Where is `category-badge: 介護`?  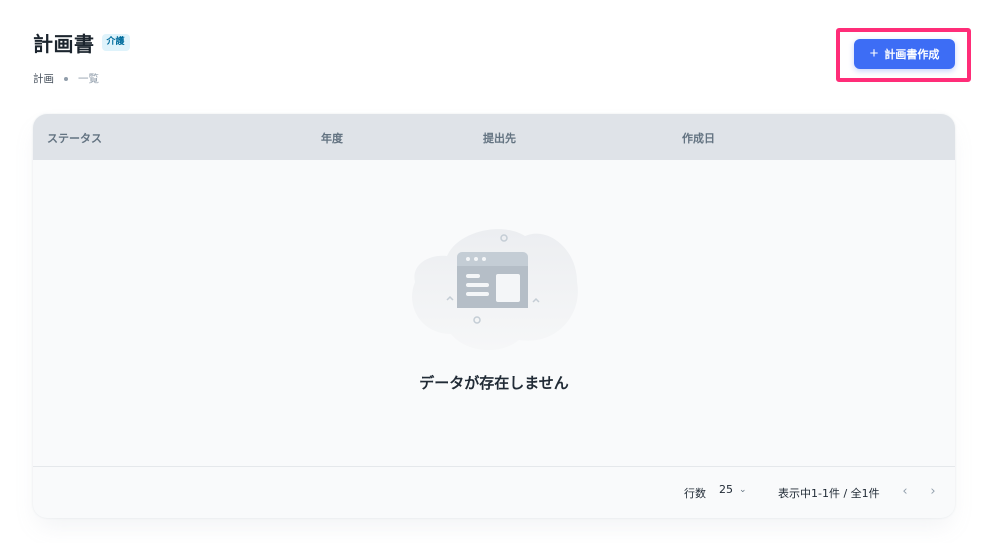 category-badge: 介護 is located at coordinates (115, 42).